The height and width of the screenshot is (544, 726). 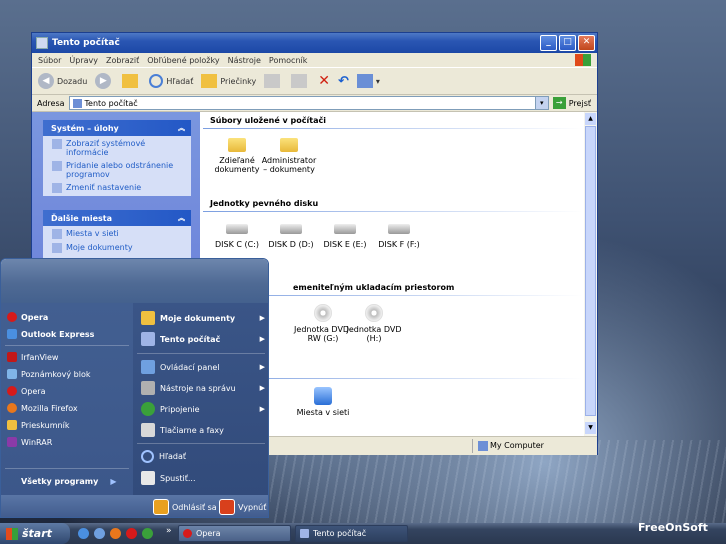 I want to click on other-places-header: Ďalšie miesta ︽, so click(x=117, y=218).